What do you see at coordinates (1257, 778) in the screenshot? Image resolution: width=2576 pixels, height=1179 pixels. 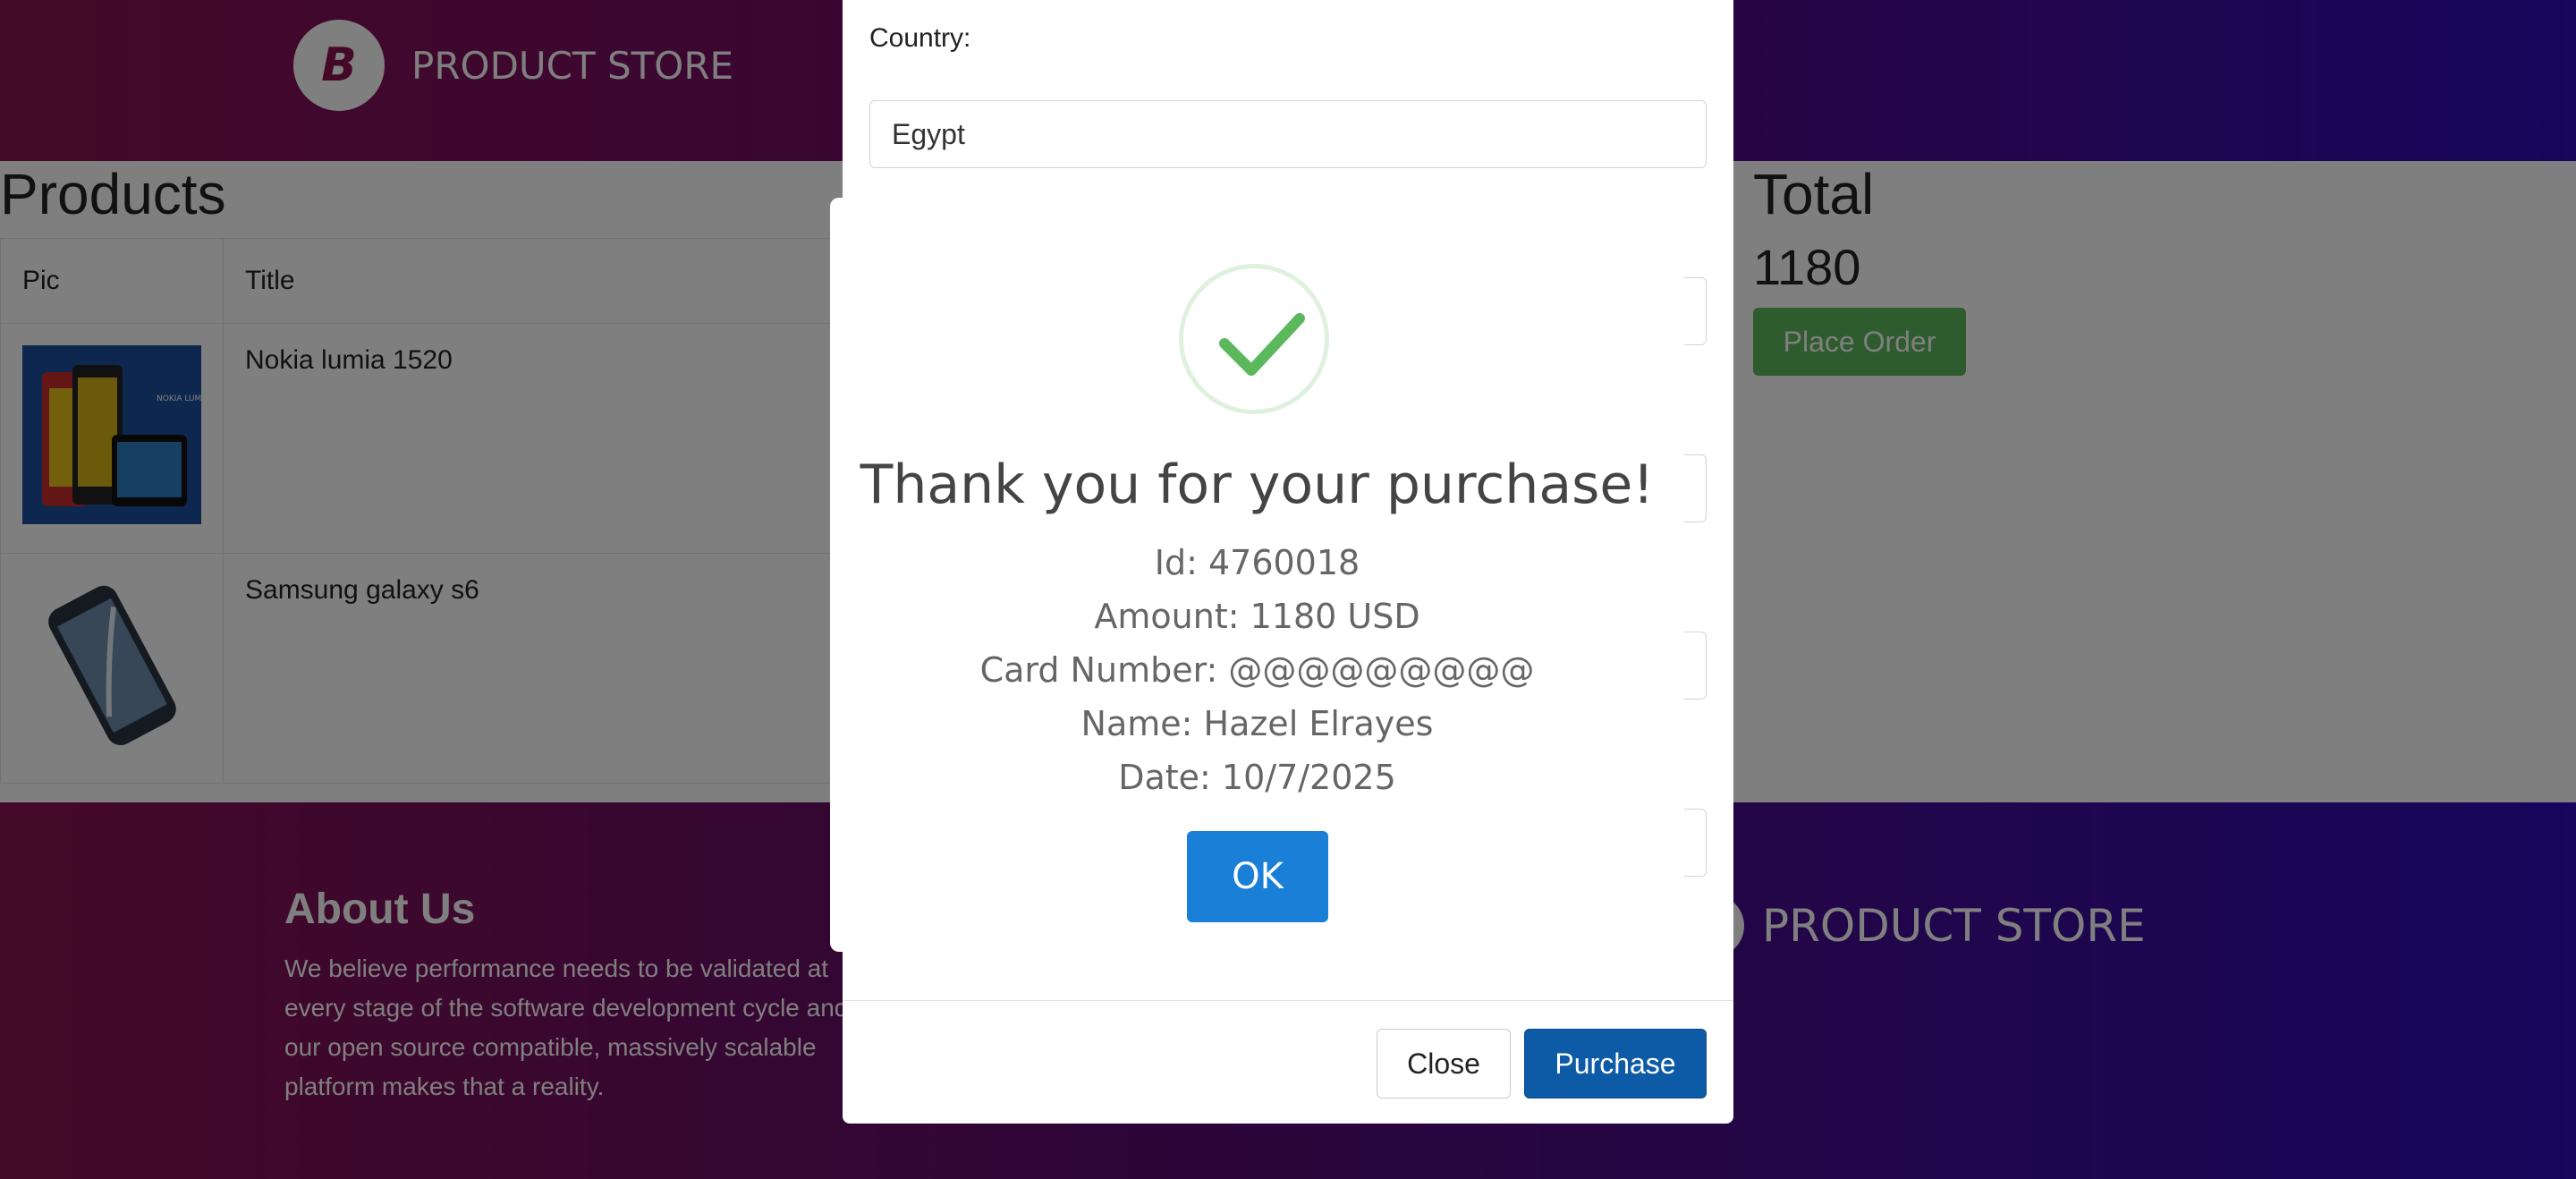 I see `date-line: Date: 10/7/2025` at bounding box center [1257, 778].